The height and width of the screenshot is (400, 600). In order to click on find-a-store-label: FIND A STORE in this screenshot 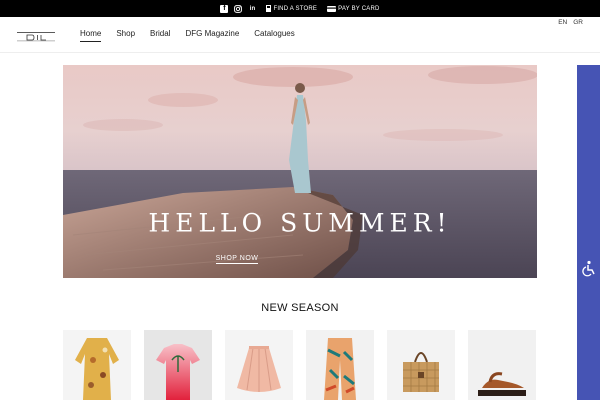, I will do `click(295, 8)`.